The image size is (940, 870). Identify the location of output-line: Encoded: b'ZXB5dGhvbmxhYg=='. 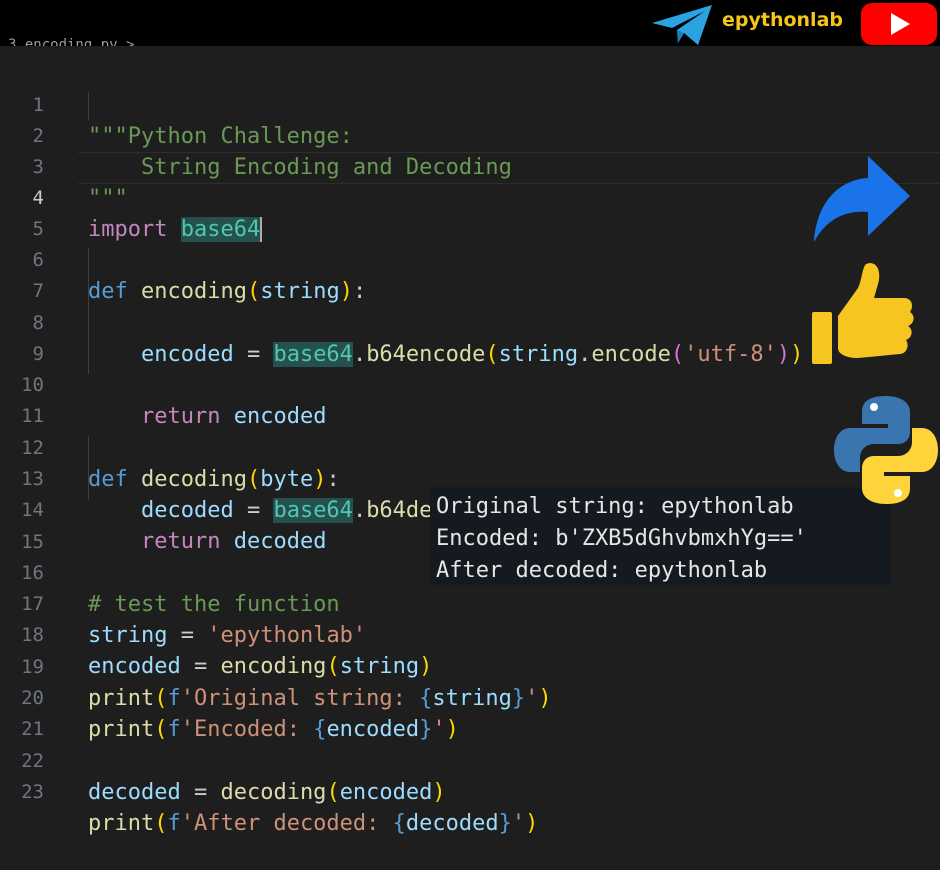
(621, 538).